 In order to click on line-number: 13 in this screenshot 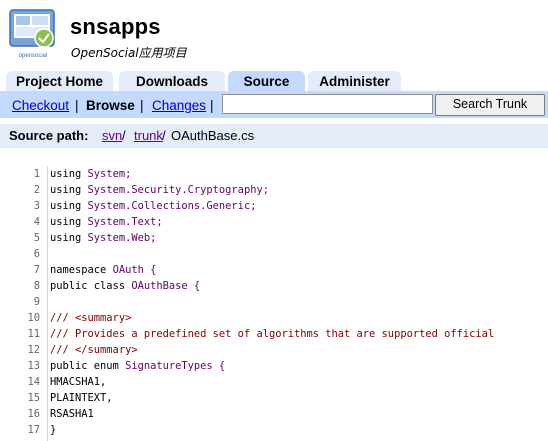, I will do `click(20, 366)`.